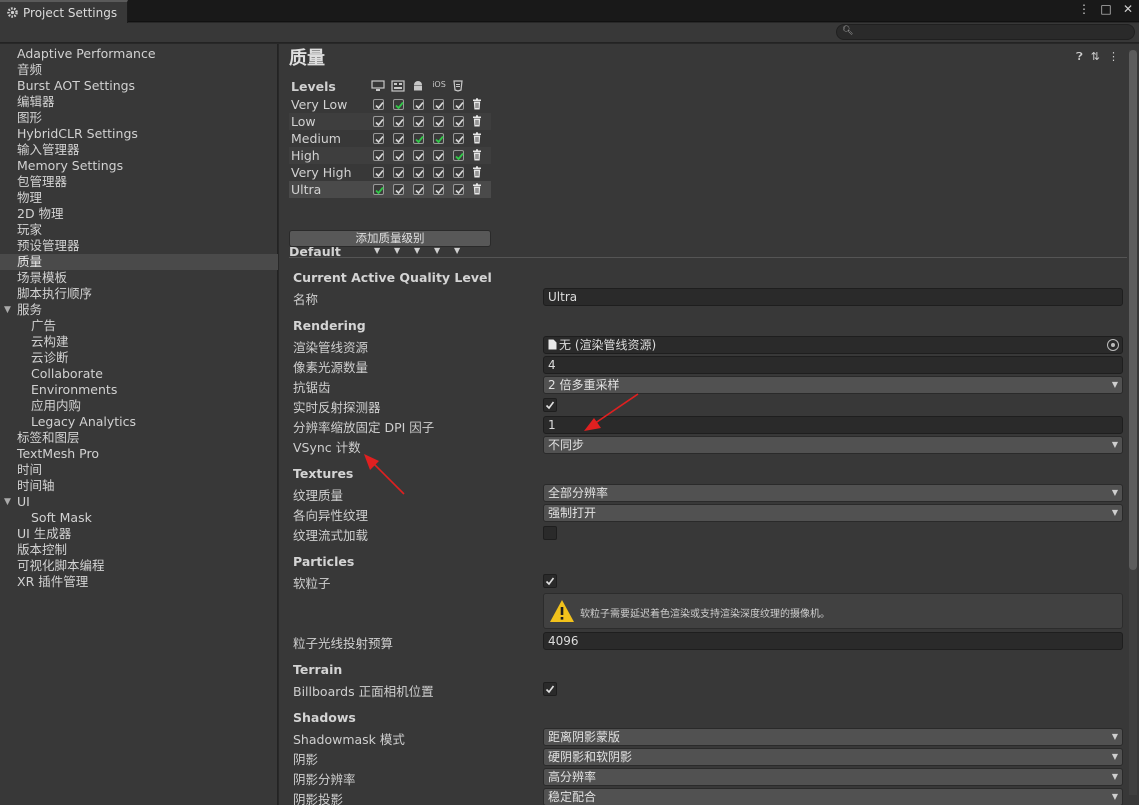 The image size is (1139, 805). What do you see at coordinates (833, 385) in the screenshot?
I see `antialiasing-dropdown: 2 倍多重采样 ▼` at bounding box center [833, 385].